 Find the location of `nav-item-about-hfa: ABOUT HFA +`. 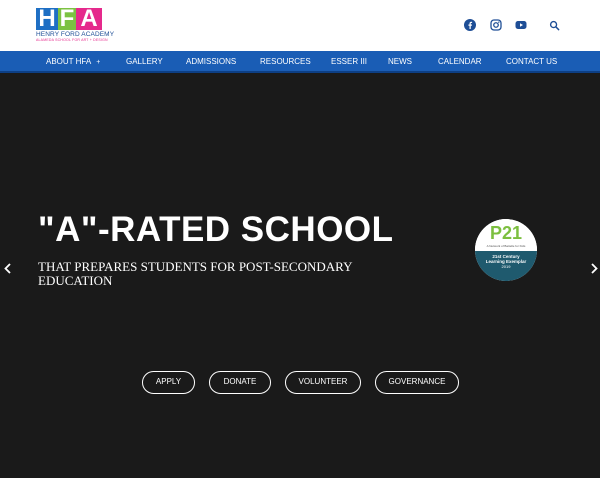

nav-item-about-hfa: ABOUT HFA + is located at coordinates (73, 62).